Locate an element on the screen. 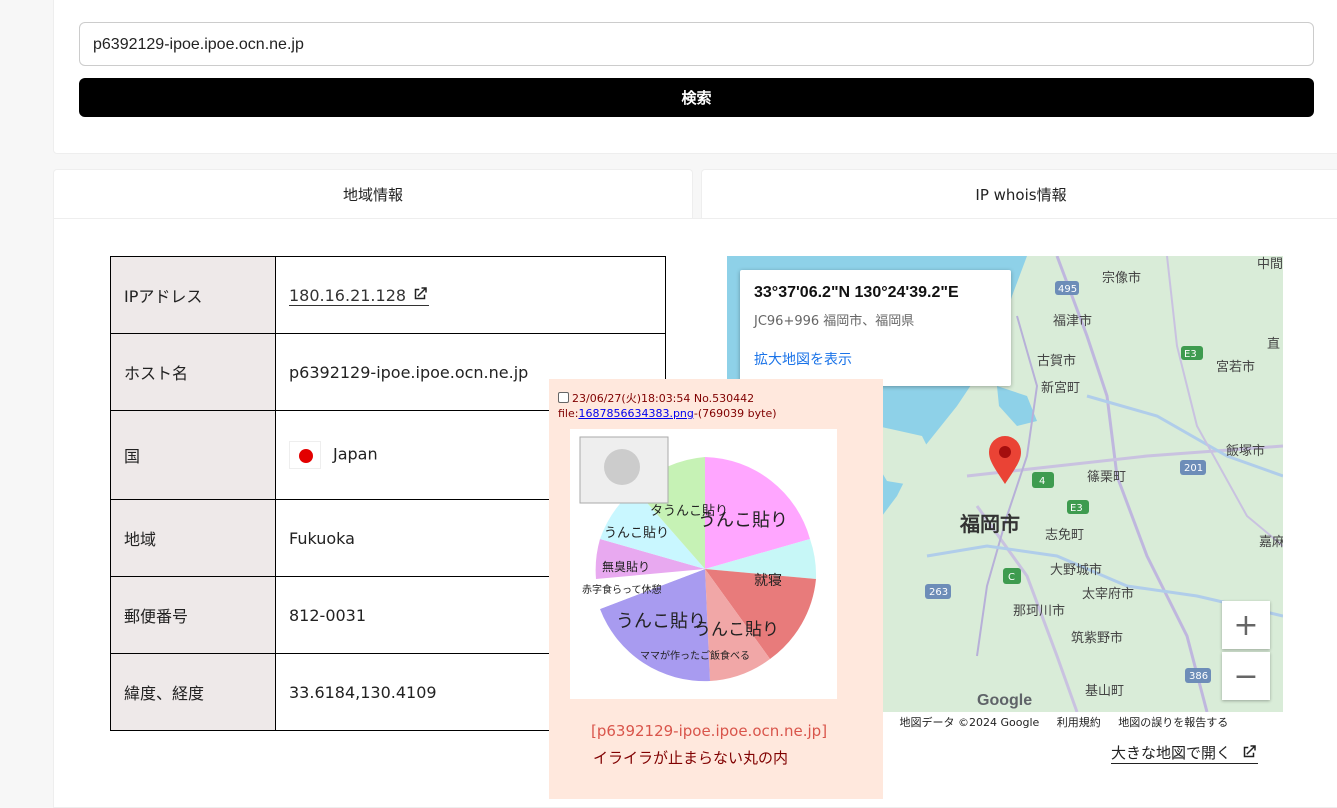 The height and width of the screenshot is (808, 1337). zoom-out-button: − is located at coordinates (1246, 676).